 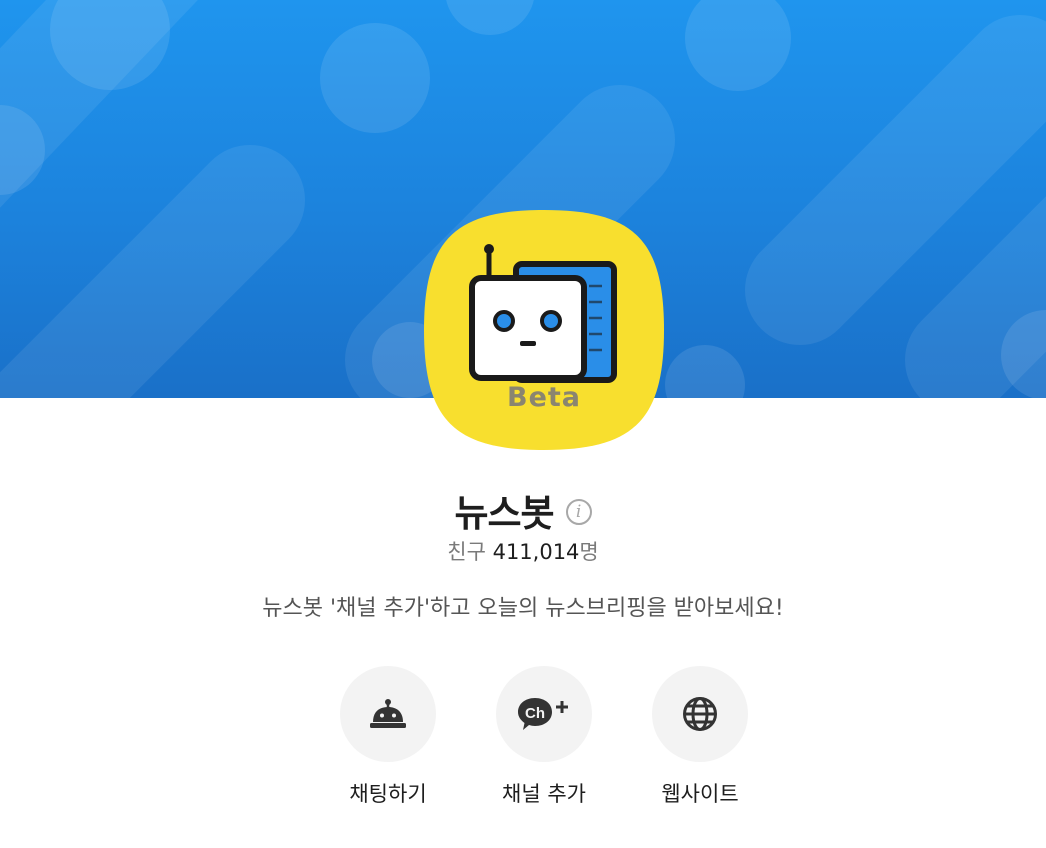 I want to click on info-icon: i, so click(x=578, y=512).